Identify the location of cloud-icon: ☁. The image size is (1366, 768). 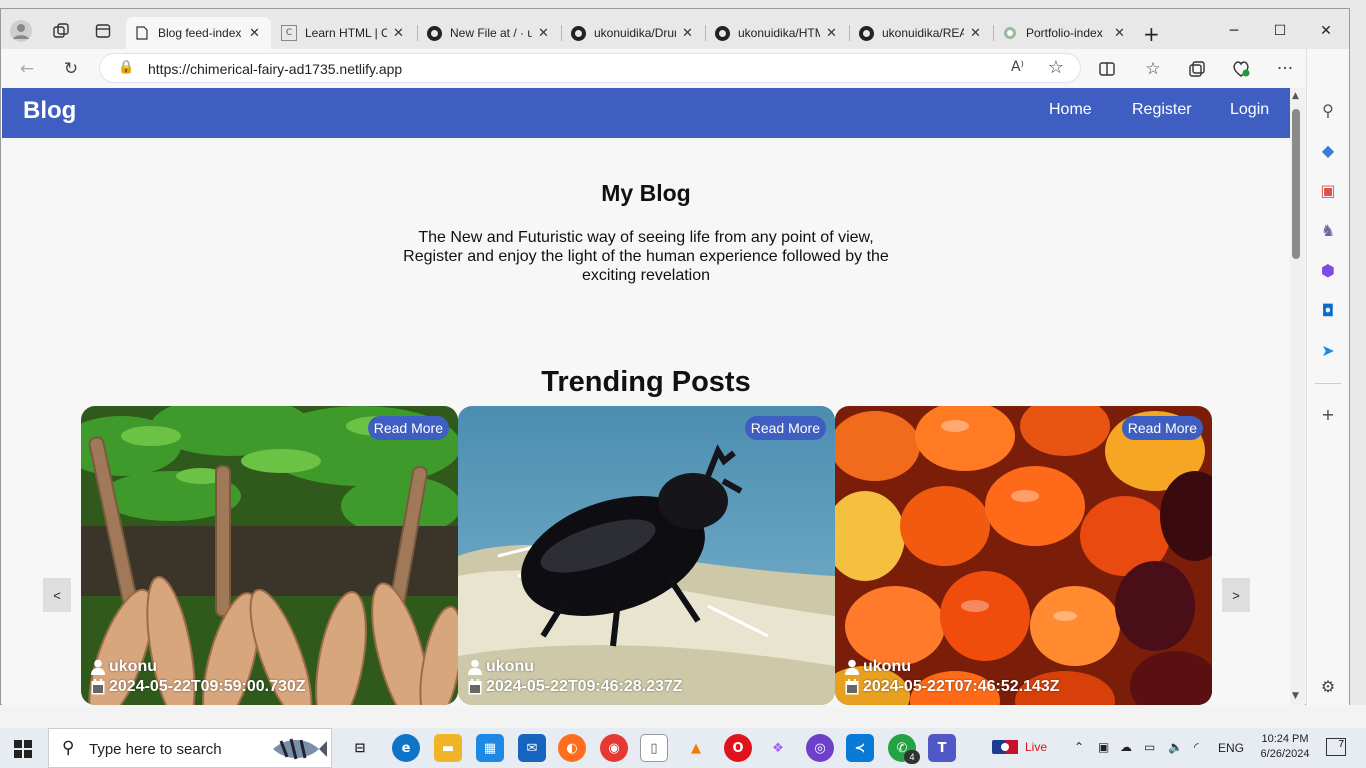
(1126, 747).